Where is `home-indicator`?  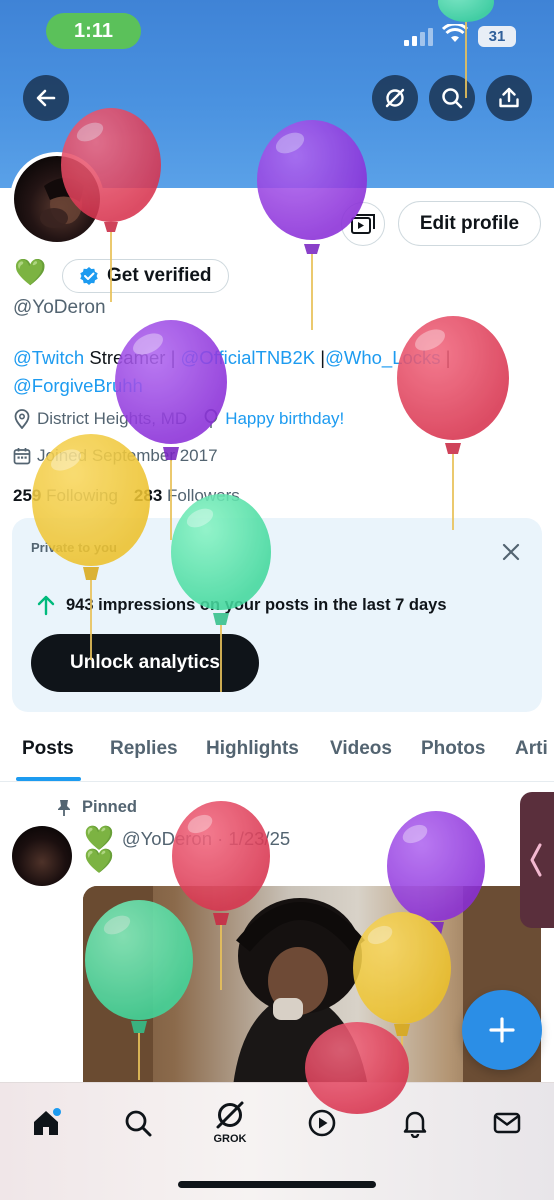
home-indicator is located at coordinates (277, 1184).